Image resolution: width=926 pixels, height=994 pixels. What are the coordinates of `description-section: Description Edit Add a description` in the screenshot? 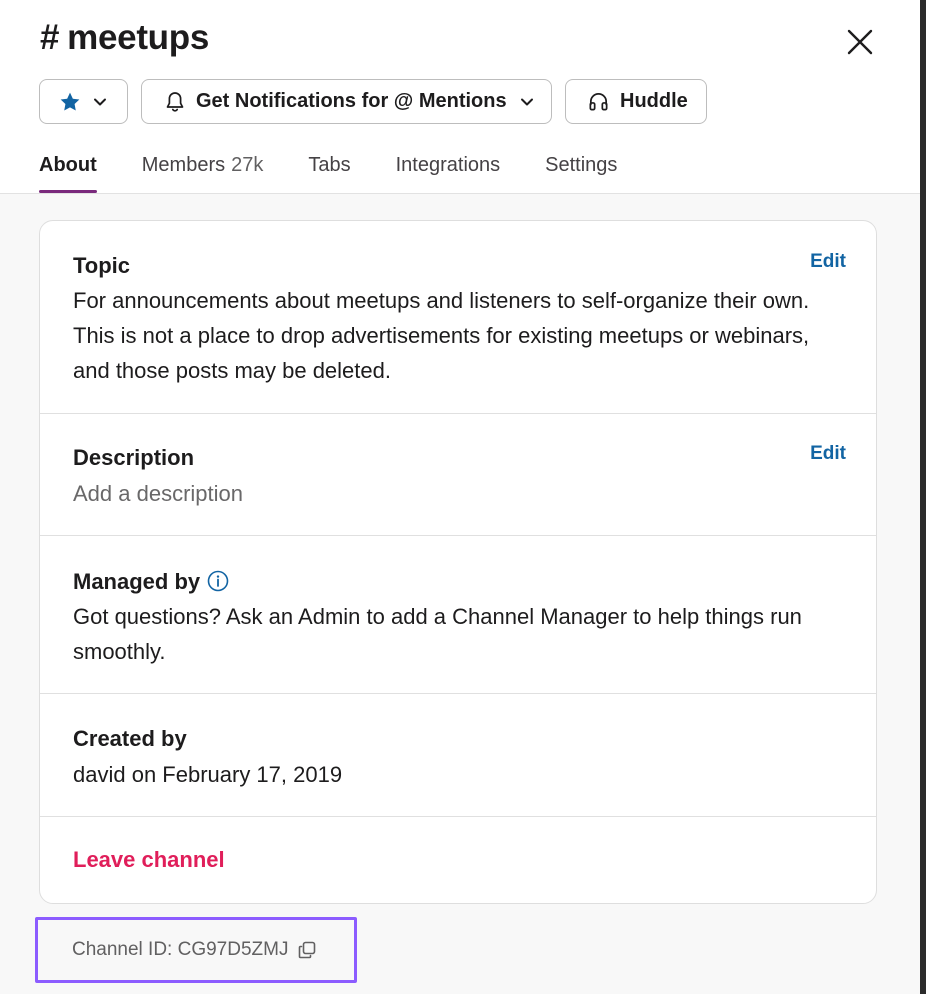 It's located at (458, 475).